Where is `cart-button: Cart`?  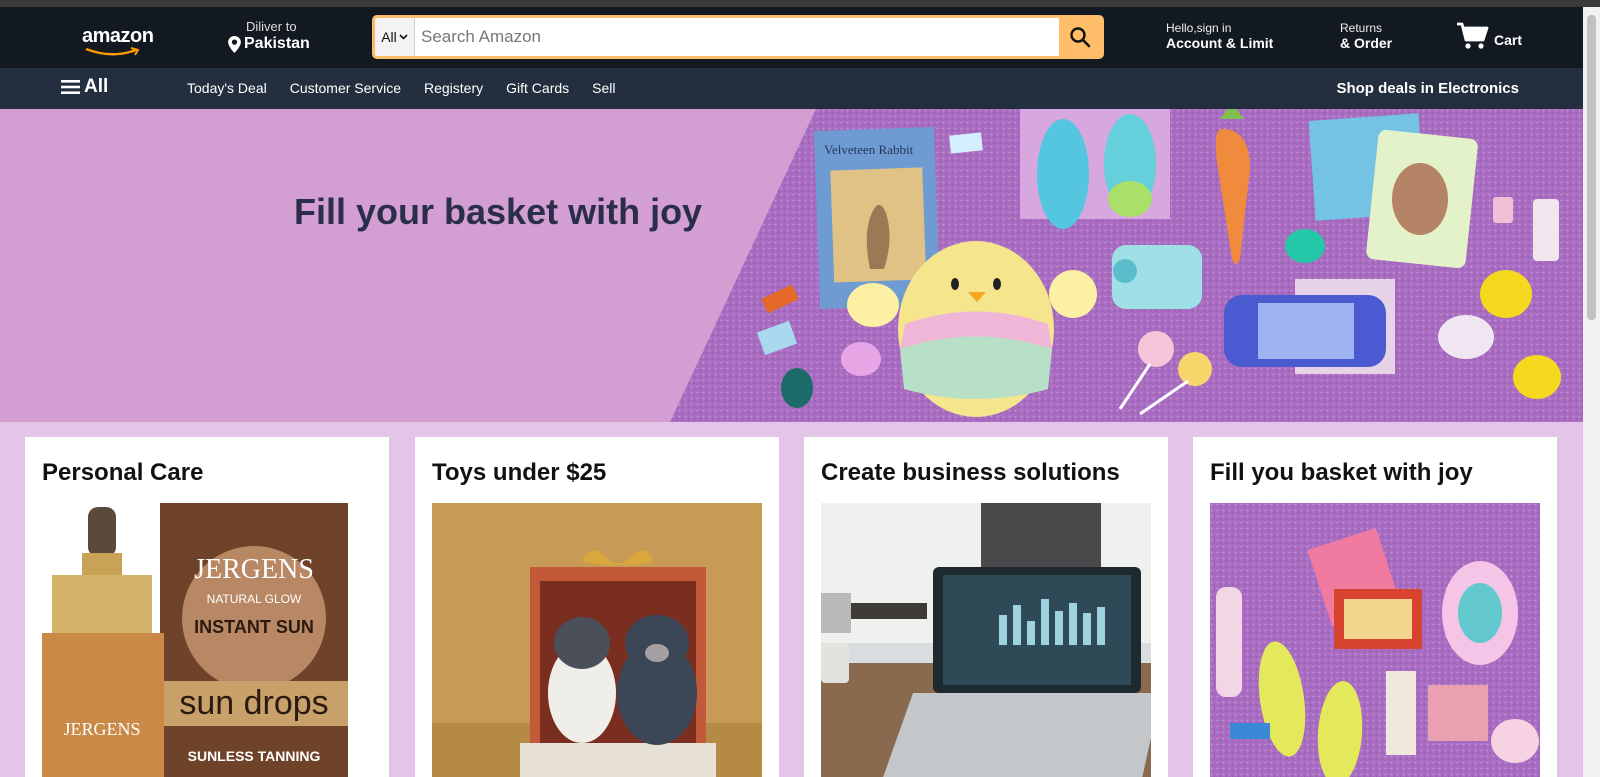
cart-button: Cart is located at coordinates (1489, 36).